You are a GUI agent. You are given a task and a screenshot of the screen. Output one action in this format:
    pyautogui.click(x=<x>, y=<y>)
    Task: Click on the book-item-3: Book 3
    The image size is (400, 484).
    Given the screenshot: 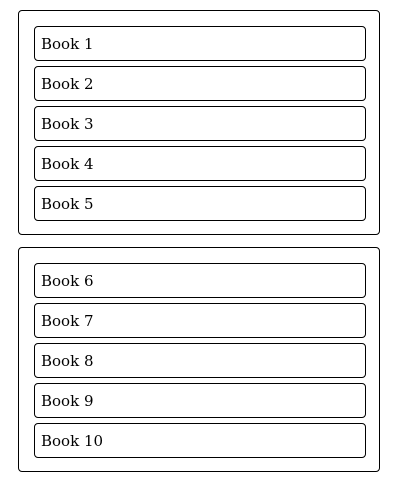 What is the action you would take?
    pyautogui.click(x=200, y=123)
    